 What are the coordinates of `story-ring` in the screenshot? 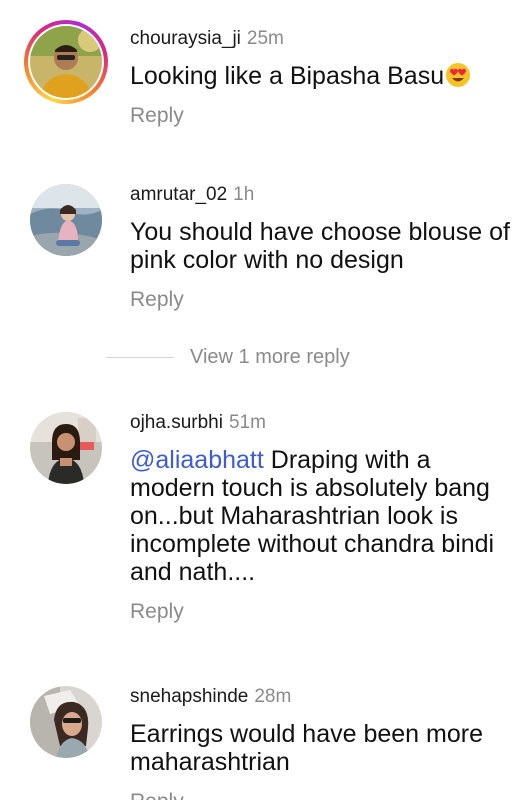 It's located at (66, 62).